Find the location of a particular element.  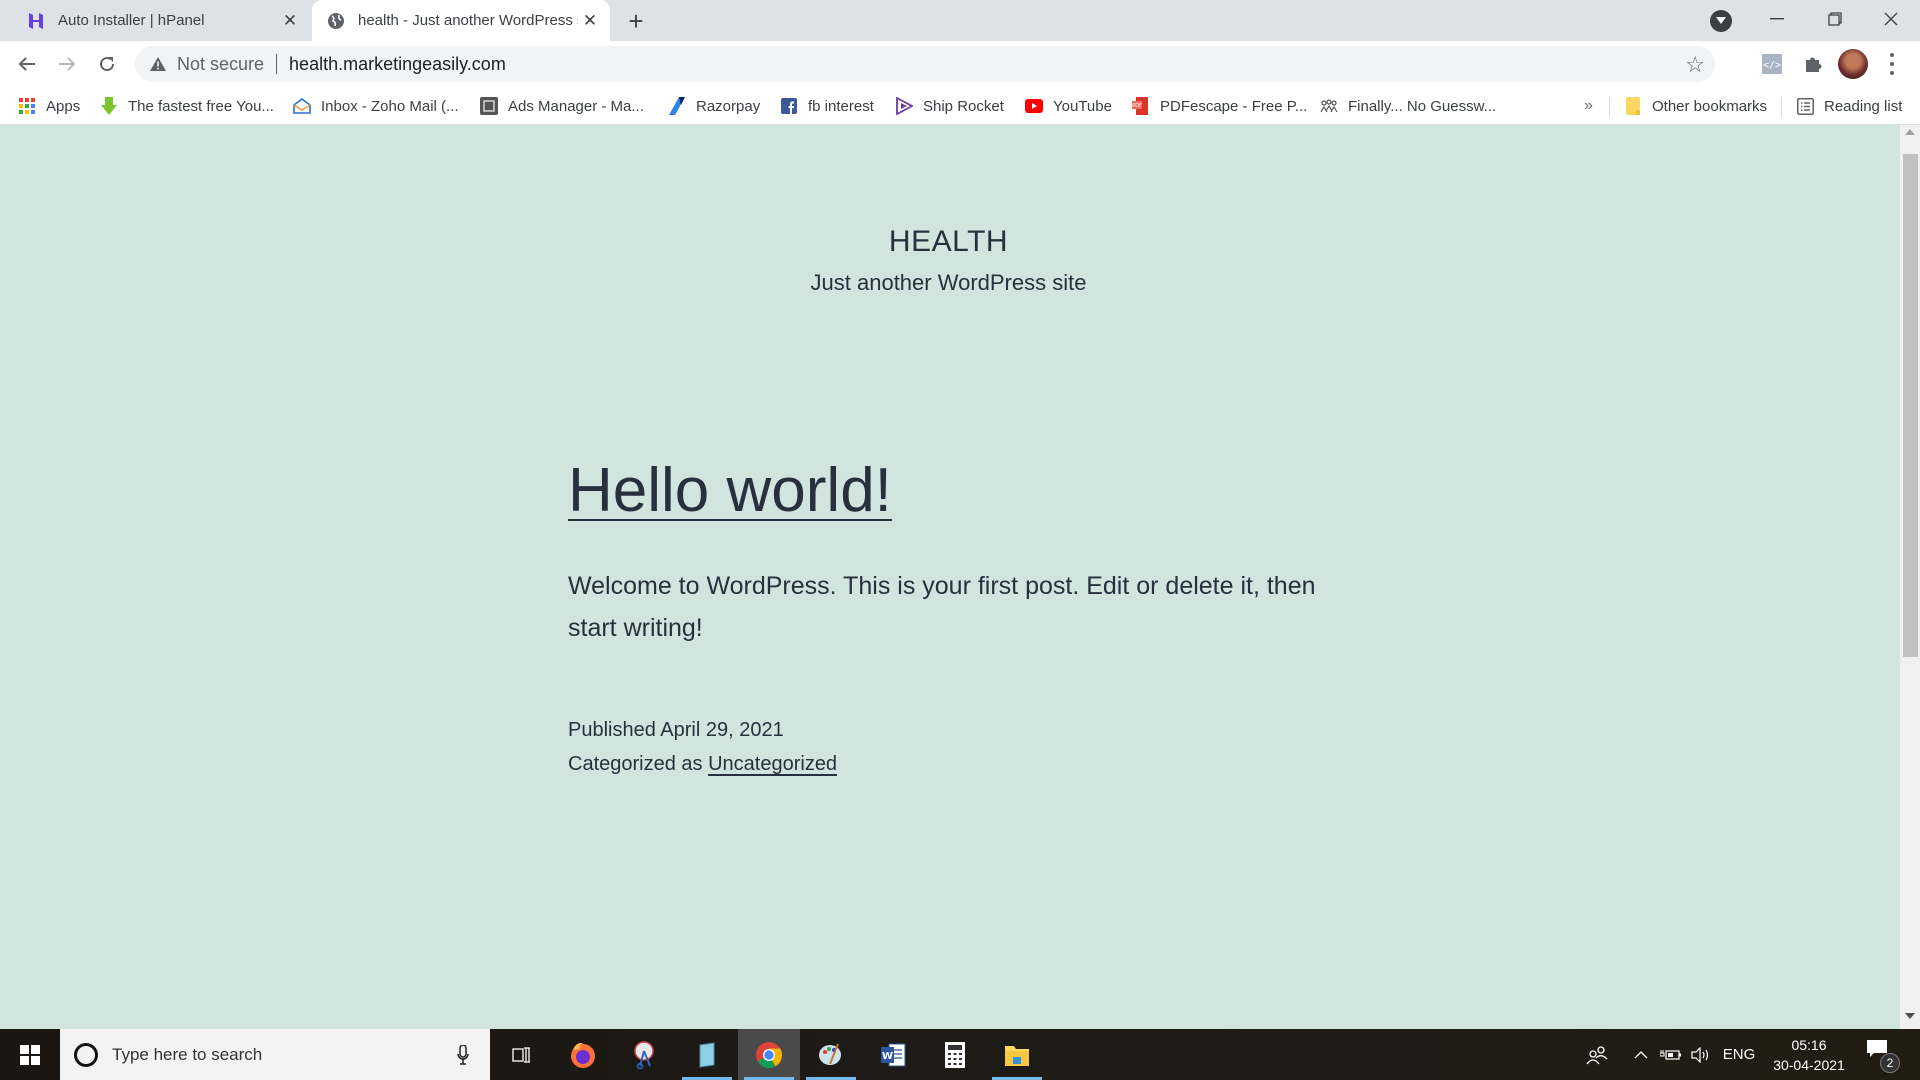

taskbar-notepad is located at coordinates (707, 1054).